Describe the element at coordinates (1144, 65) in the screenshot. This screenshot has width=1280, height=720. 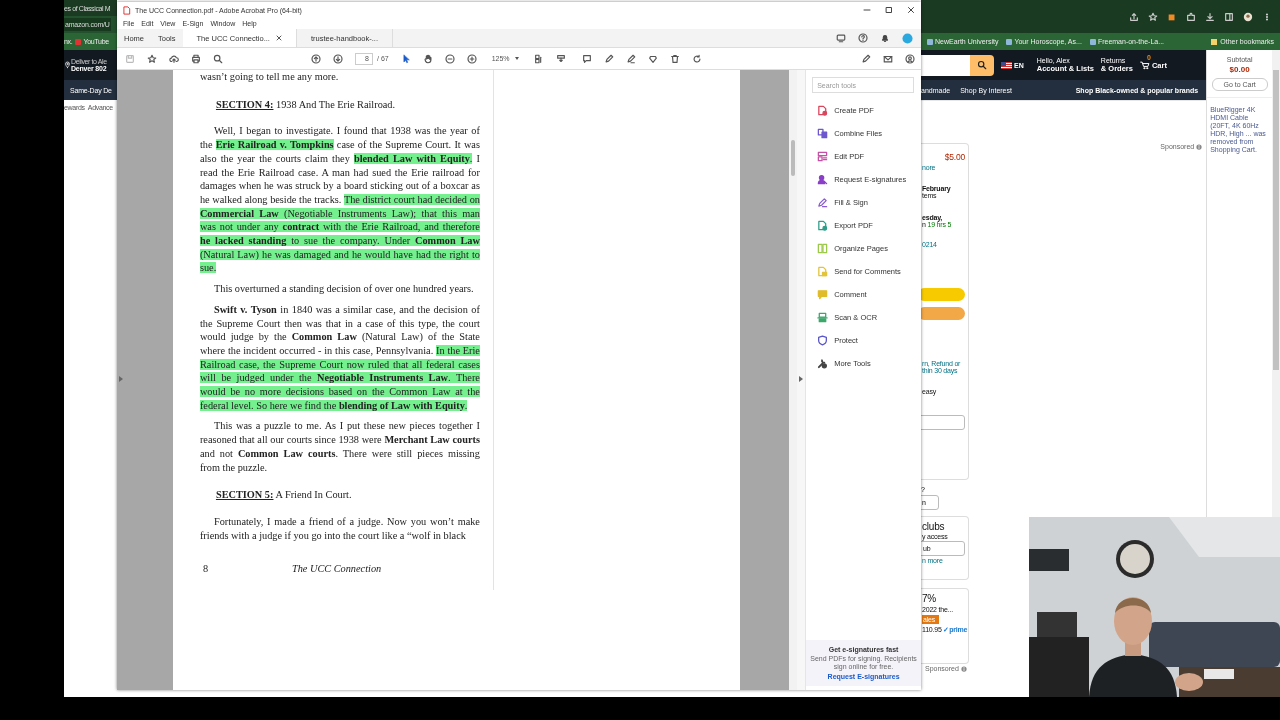
I see `cart-icon` at that location.